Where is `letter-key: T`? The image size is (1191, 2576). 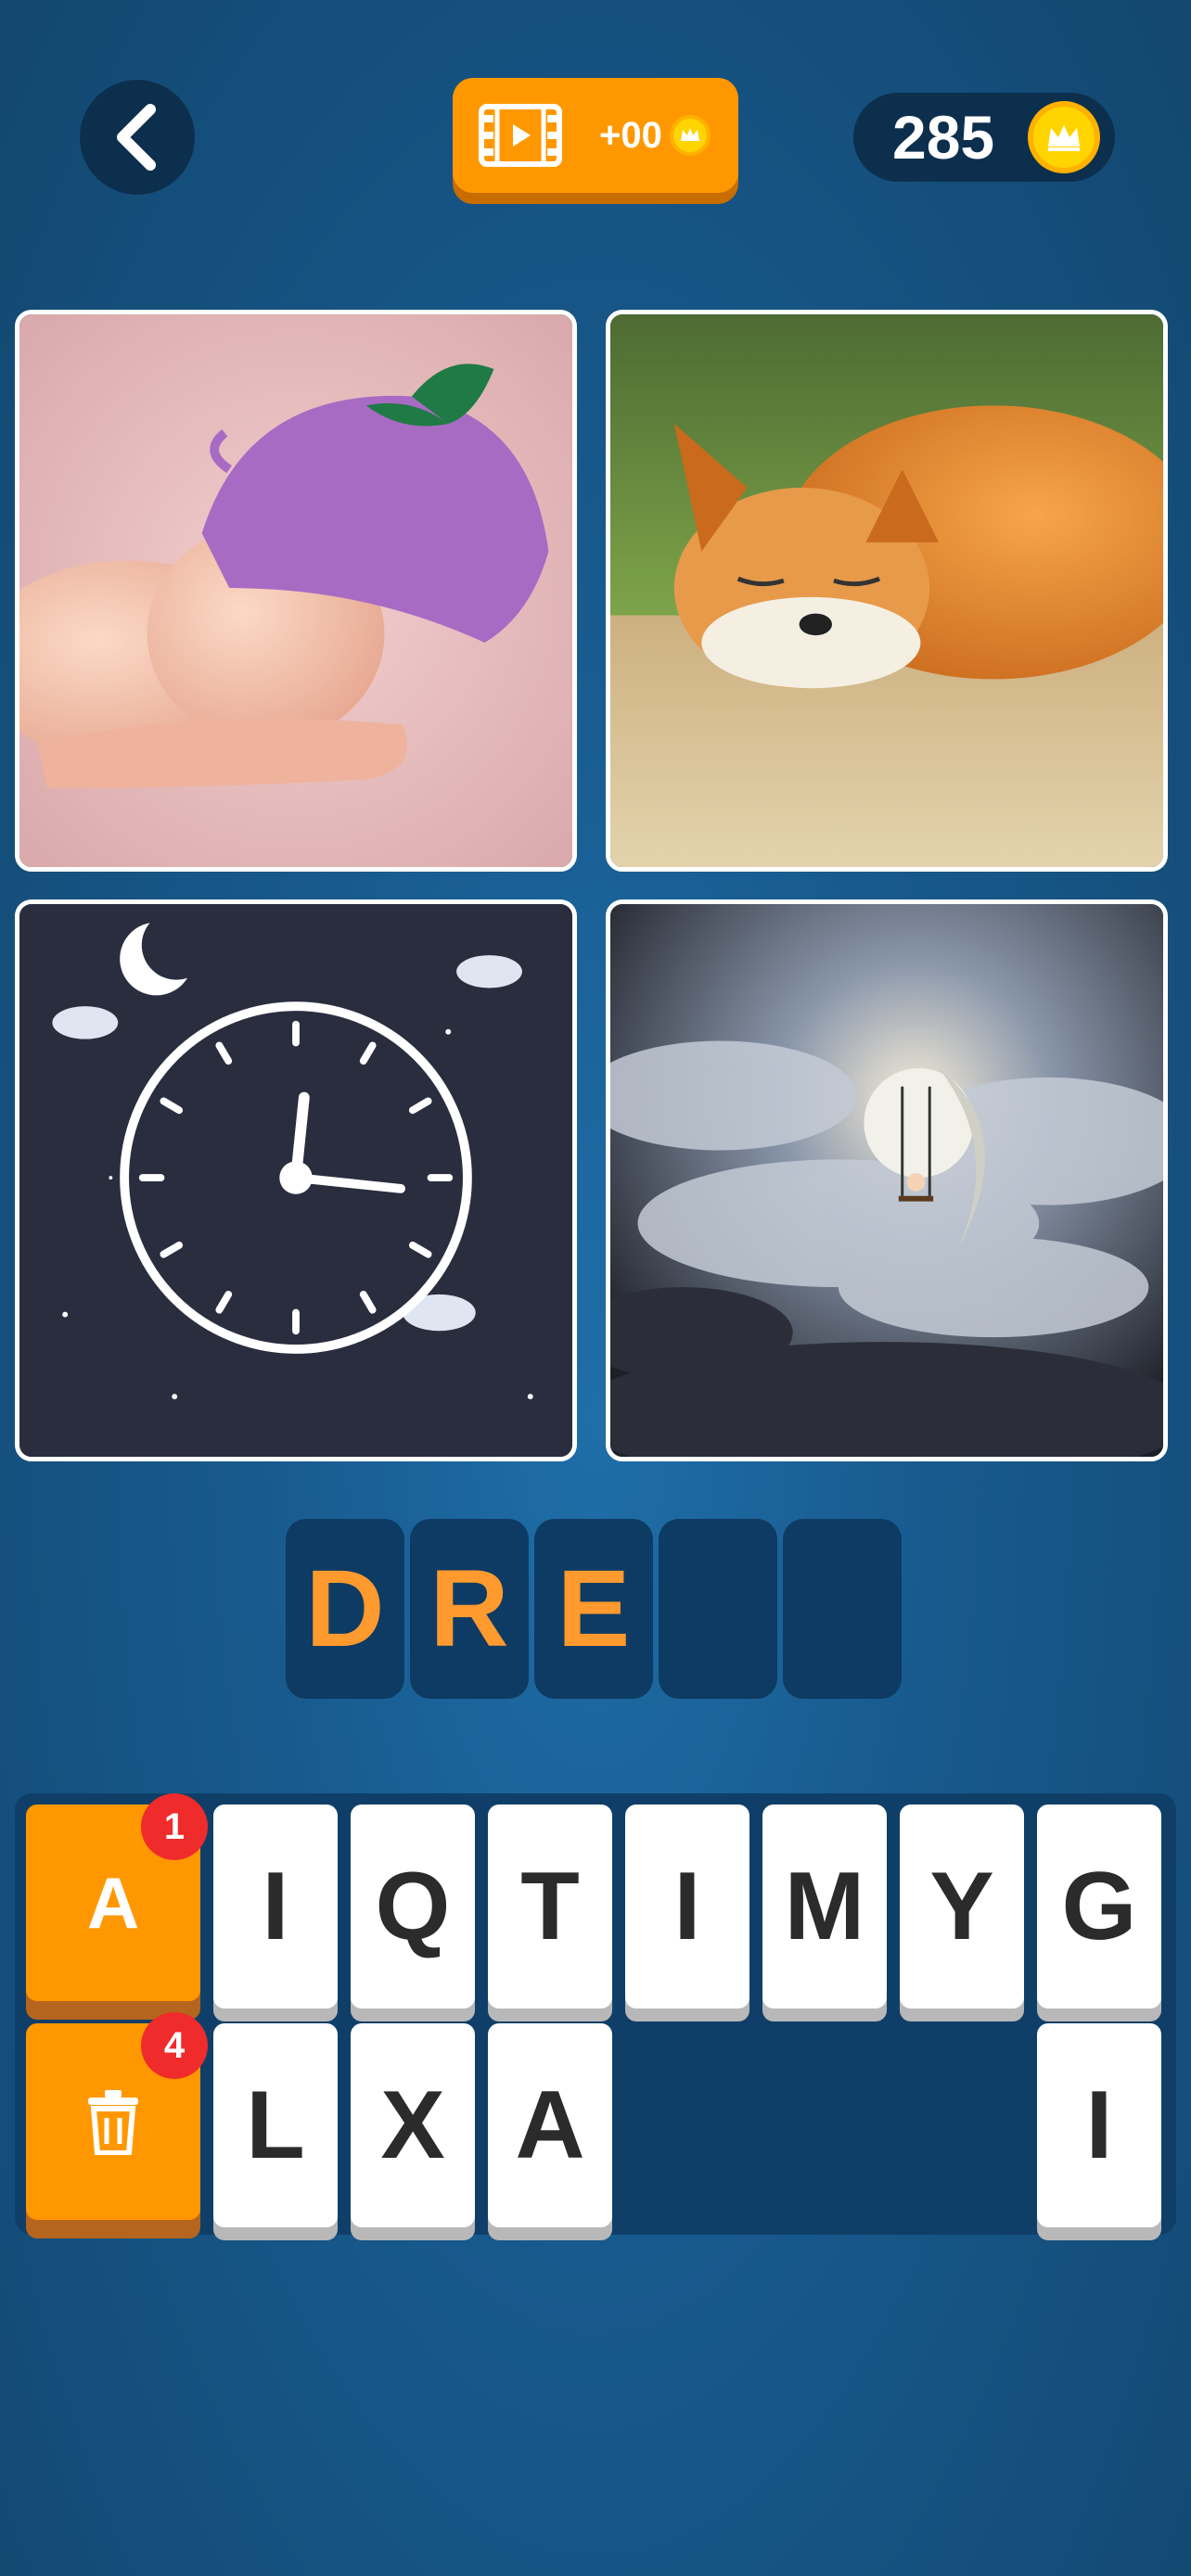
letter-key: T is located at coordinates (550, 1906).